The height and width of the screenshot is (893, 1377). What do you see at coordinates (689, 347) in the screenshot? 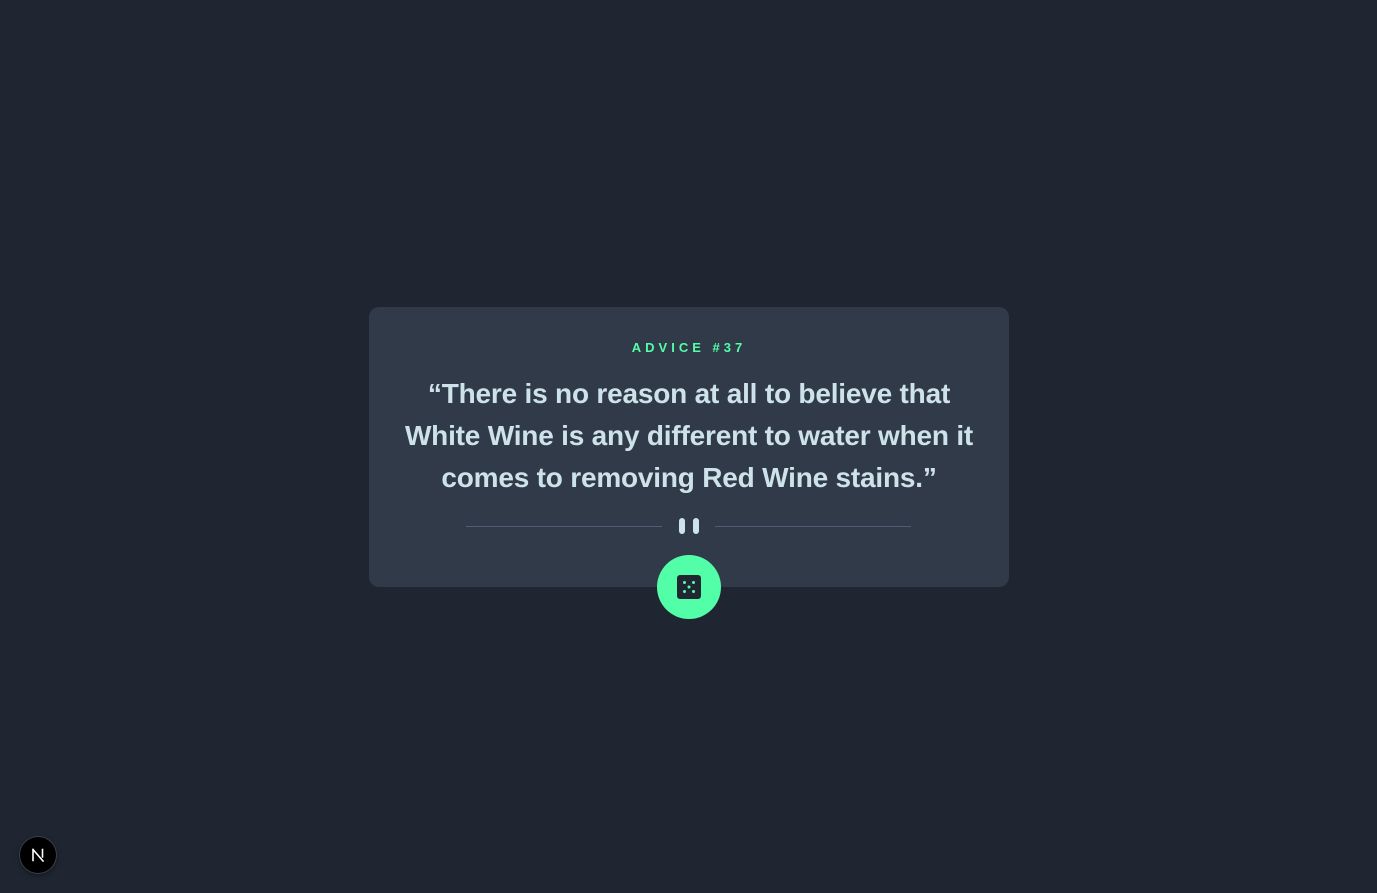
I see `advice-id: ADVICE #37` at bounding box center [689, 347].